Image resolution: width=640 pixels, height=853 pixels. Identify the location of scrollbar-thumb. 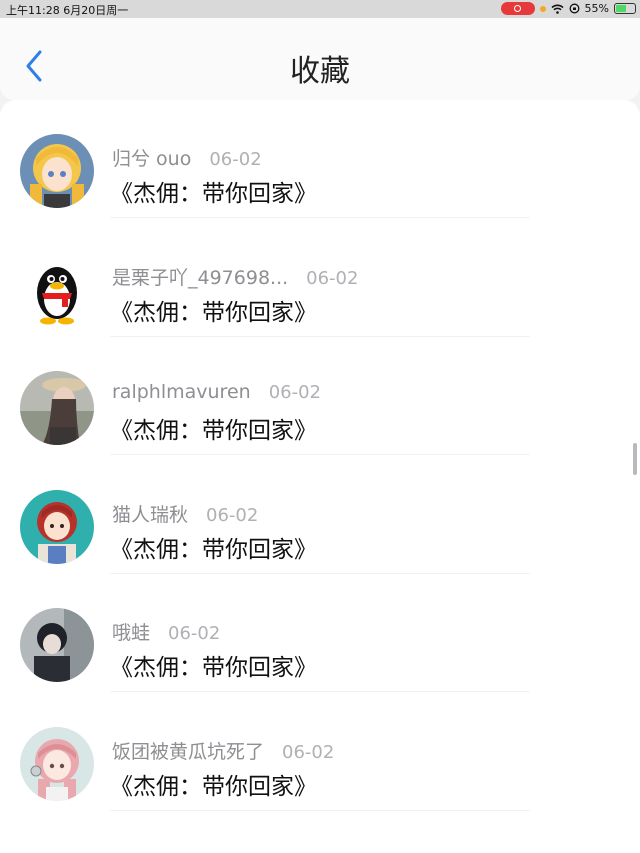
(635, 459).